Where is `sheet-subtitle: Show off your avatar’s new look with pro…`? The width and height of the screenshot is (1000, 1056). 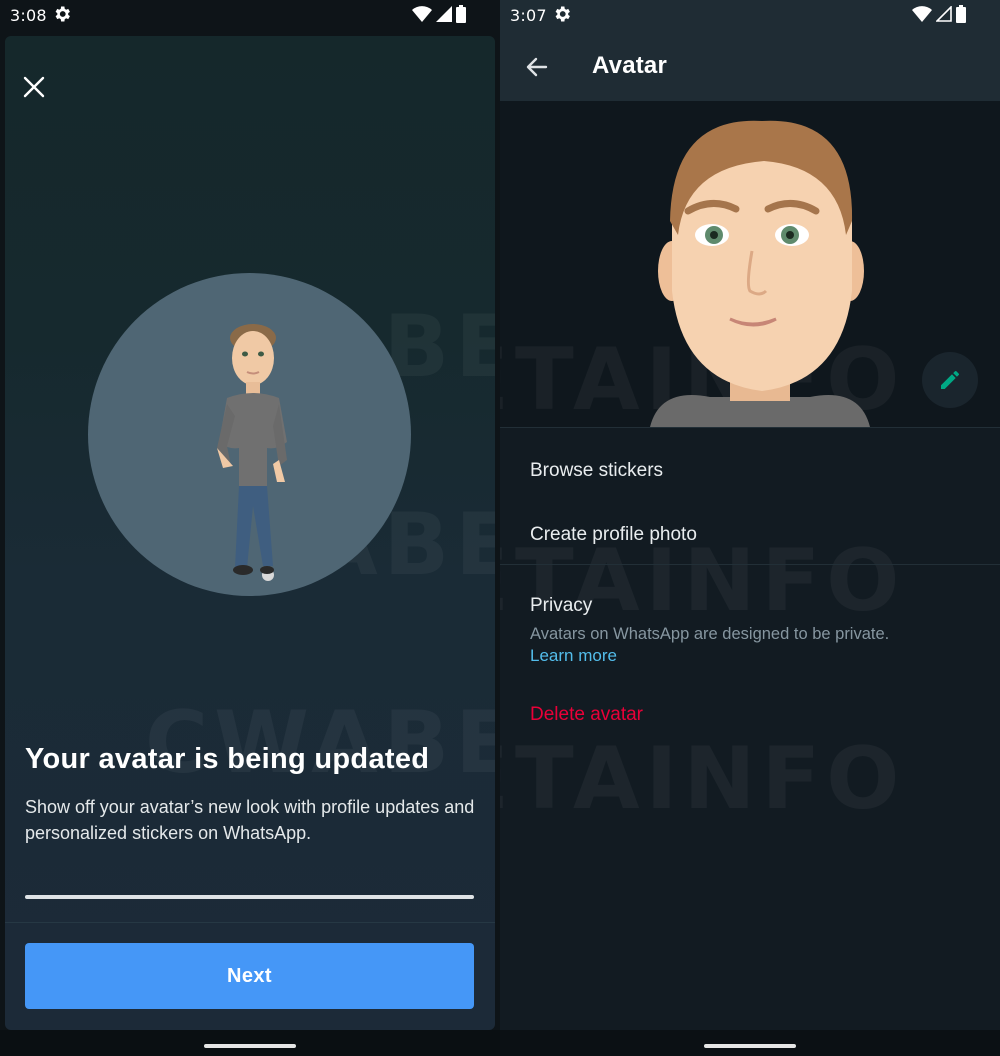 sheet-subtitle: Show off your avatar’s new look with pro… is located at coordinates (250, 820).